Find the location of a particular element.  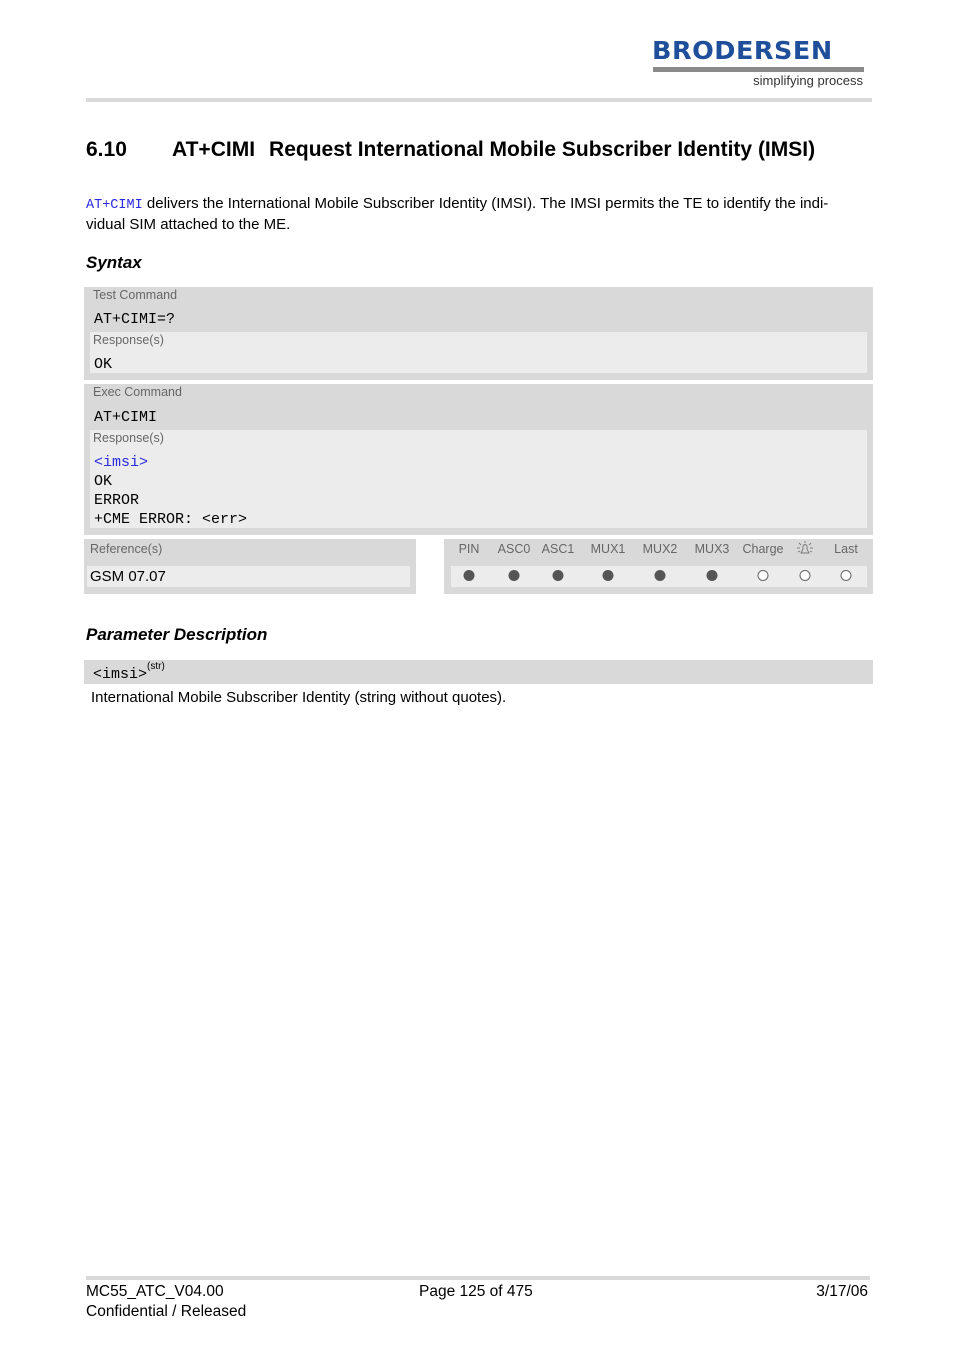

exec-response-cme-error: +CME ERROR: <err> is located at coordinates (171, 519).